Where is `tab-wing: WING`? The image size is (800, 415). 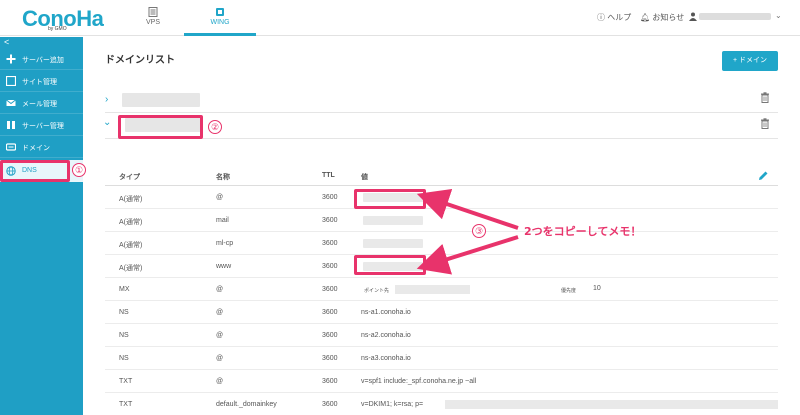 tab-wing: WING is located at coordinates (220, 18).